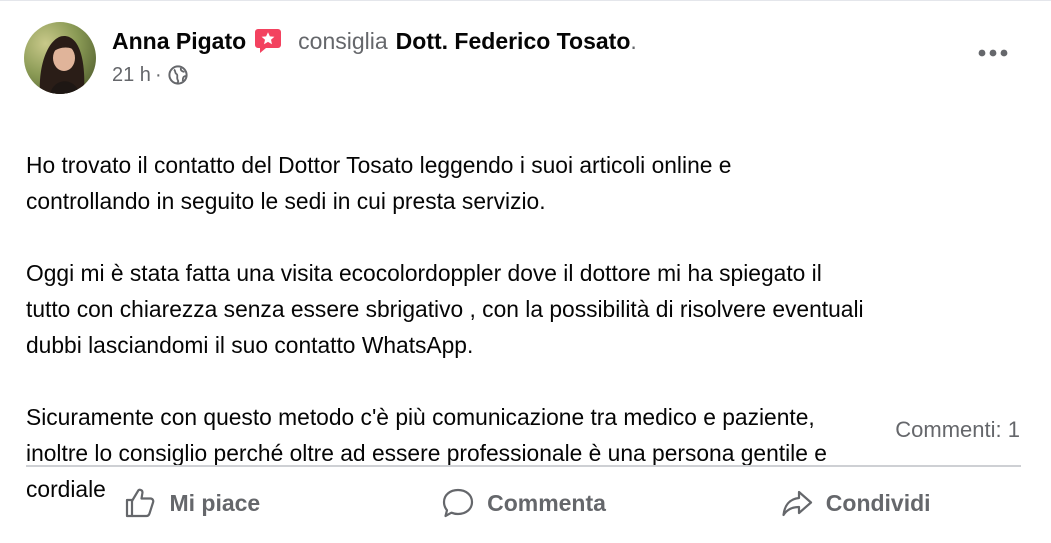 The image size is (1051, 543). Describe the element at coordinates (343, 41) in the screenshot. I see `recommend-verb: consiglia` at that location.